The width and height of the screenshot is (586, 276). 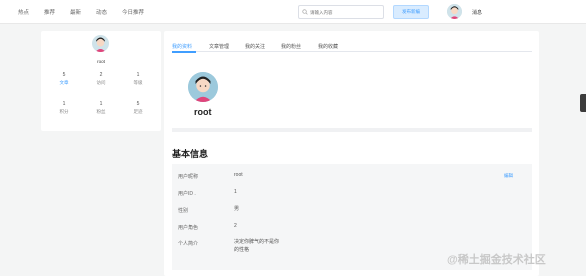 I want to click on section-divider, so click(x=352, y=130).